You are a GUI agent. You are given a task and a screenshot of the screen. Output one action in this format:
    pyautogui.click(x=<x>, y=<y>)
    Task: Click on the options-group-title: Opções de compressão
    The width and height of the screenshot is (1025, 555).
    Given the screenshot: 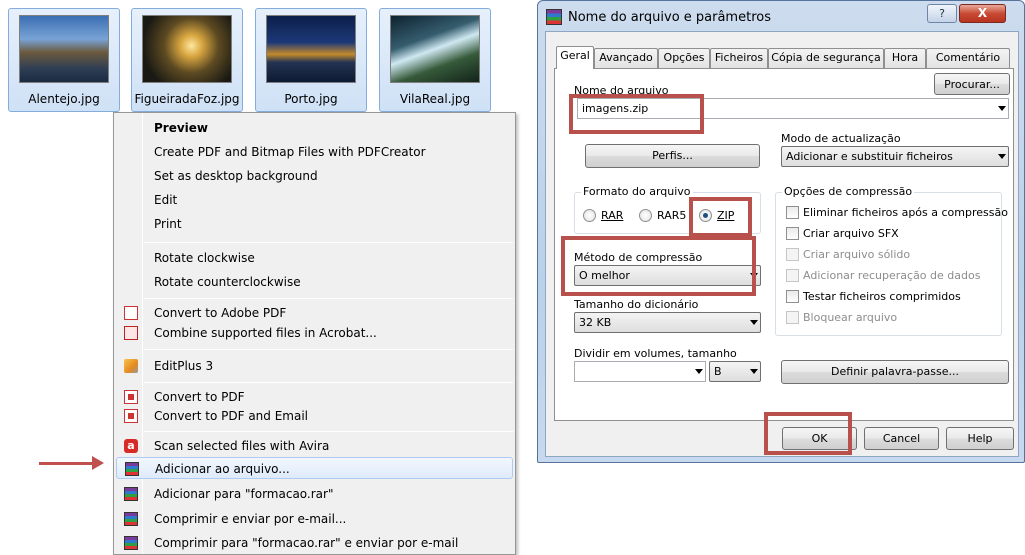 What is the action you would take?
    pyautogui.click(x=848, y=191)
    